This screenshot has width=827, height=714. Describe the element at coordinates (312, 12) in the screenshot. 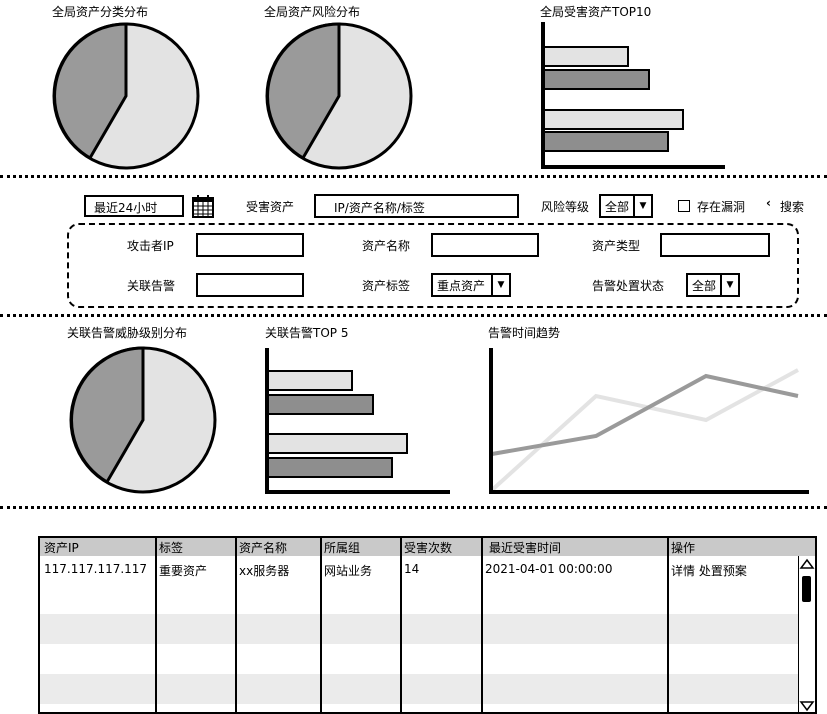

I see `asset-risk-chart-title: 全局资产风险分布` at that location.